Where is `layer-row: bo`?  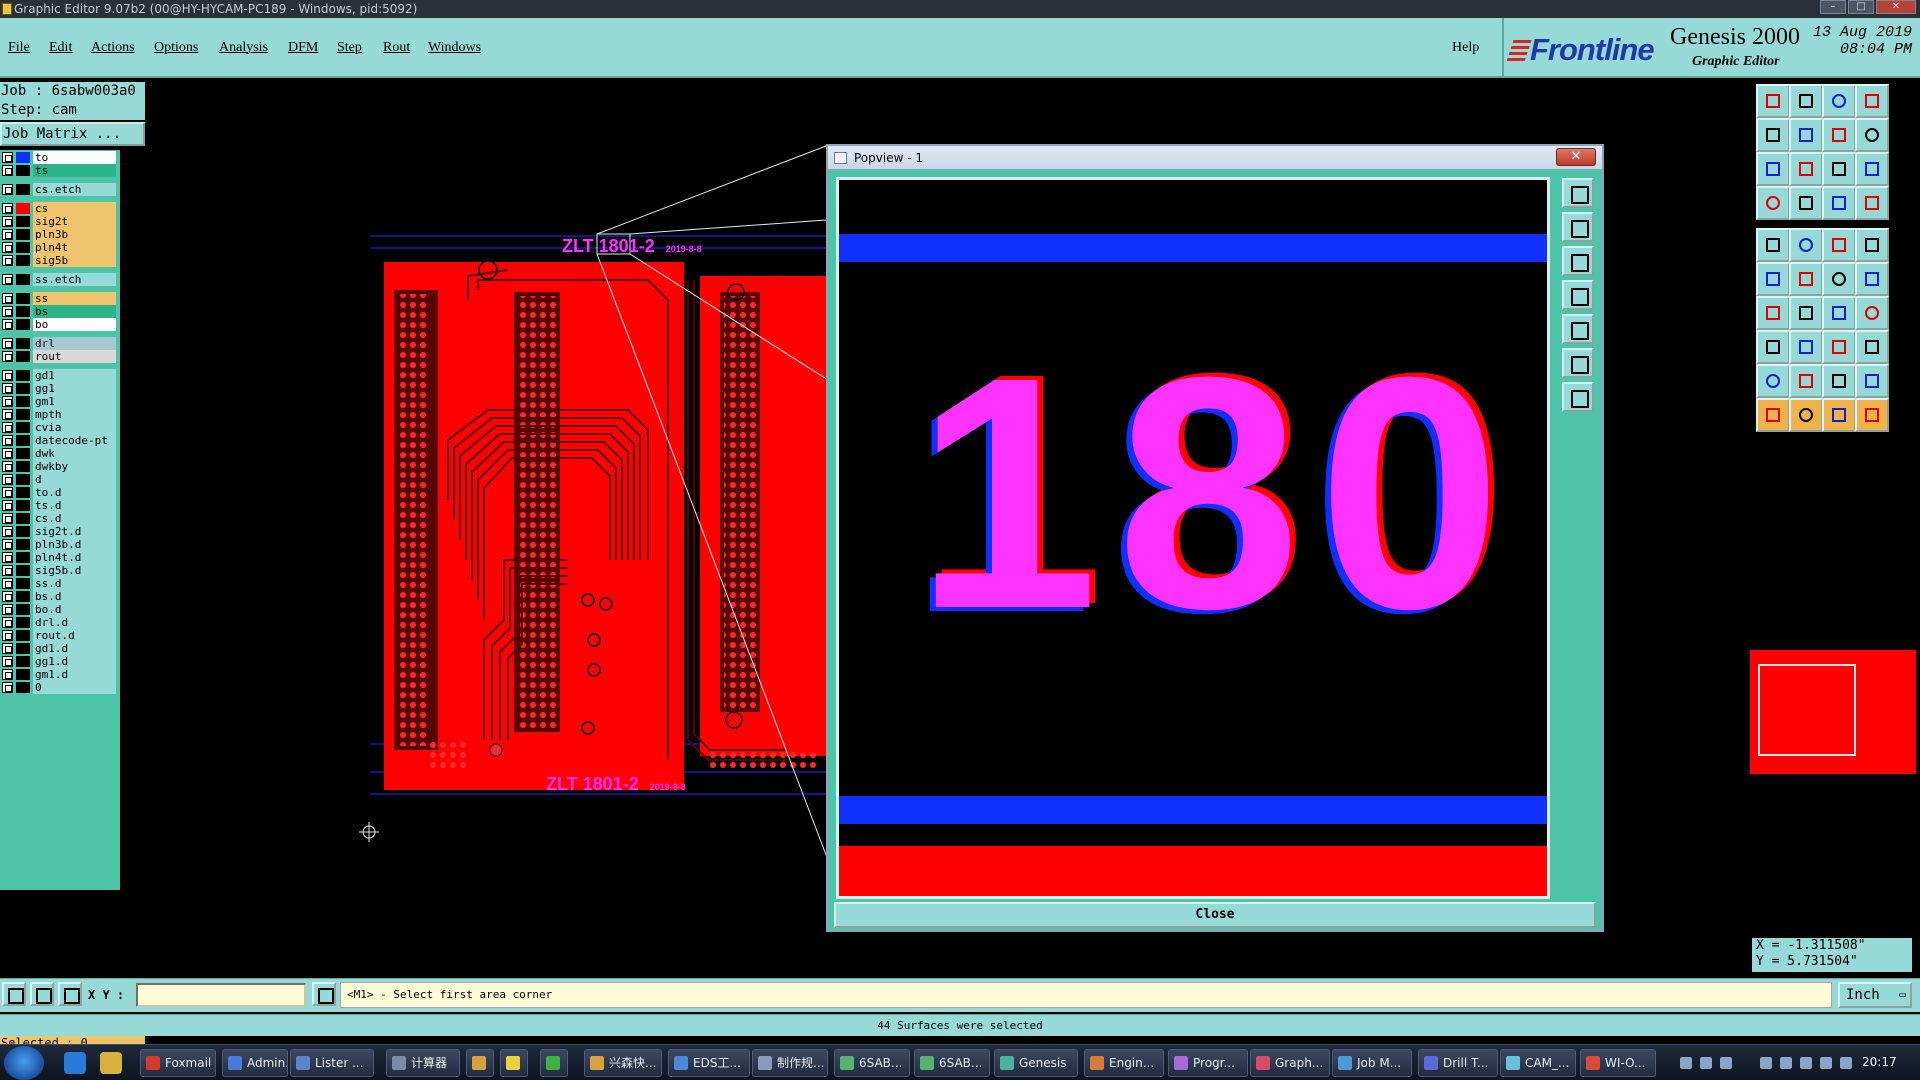
layer-row: bo is located at coordinates (58, 324).